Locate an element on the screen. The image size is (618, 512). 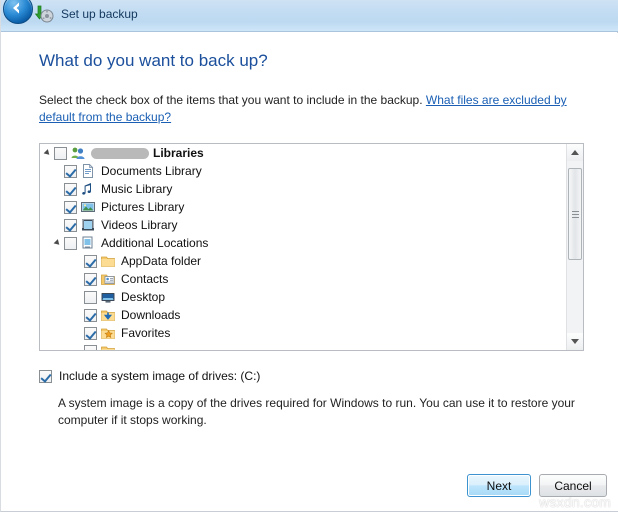
tree-row: Pictures Library is located at coordinates (303, 207).